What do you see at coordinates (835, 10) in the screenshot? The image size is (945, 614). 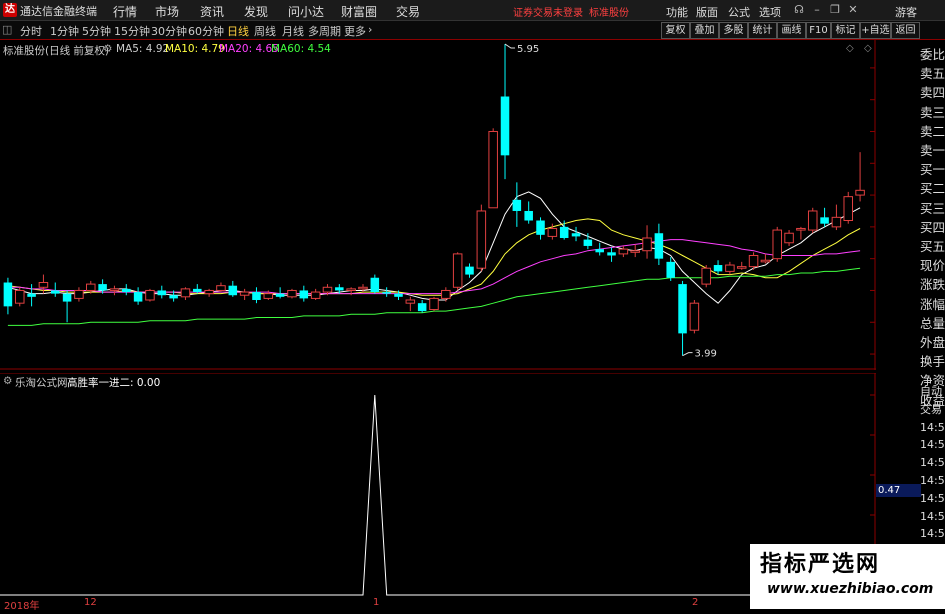 I see `restore-icon: ❐` at bounding box center [835, 10].